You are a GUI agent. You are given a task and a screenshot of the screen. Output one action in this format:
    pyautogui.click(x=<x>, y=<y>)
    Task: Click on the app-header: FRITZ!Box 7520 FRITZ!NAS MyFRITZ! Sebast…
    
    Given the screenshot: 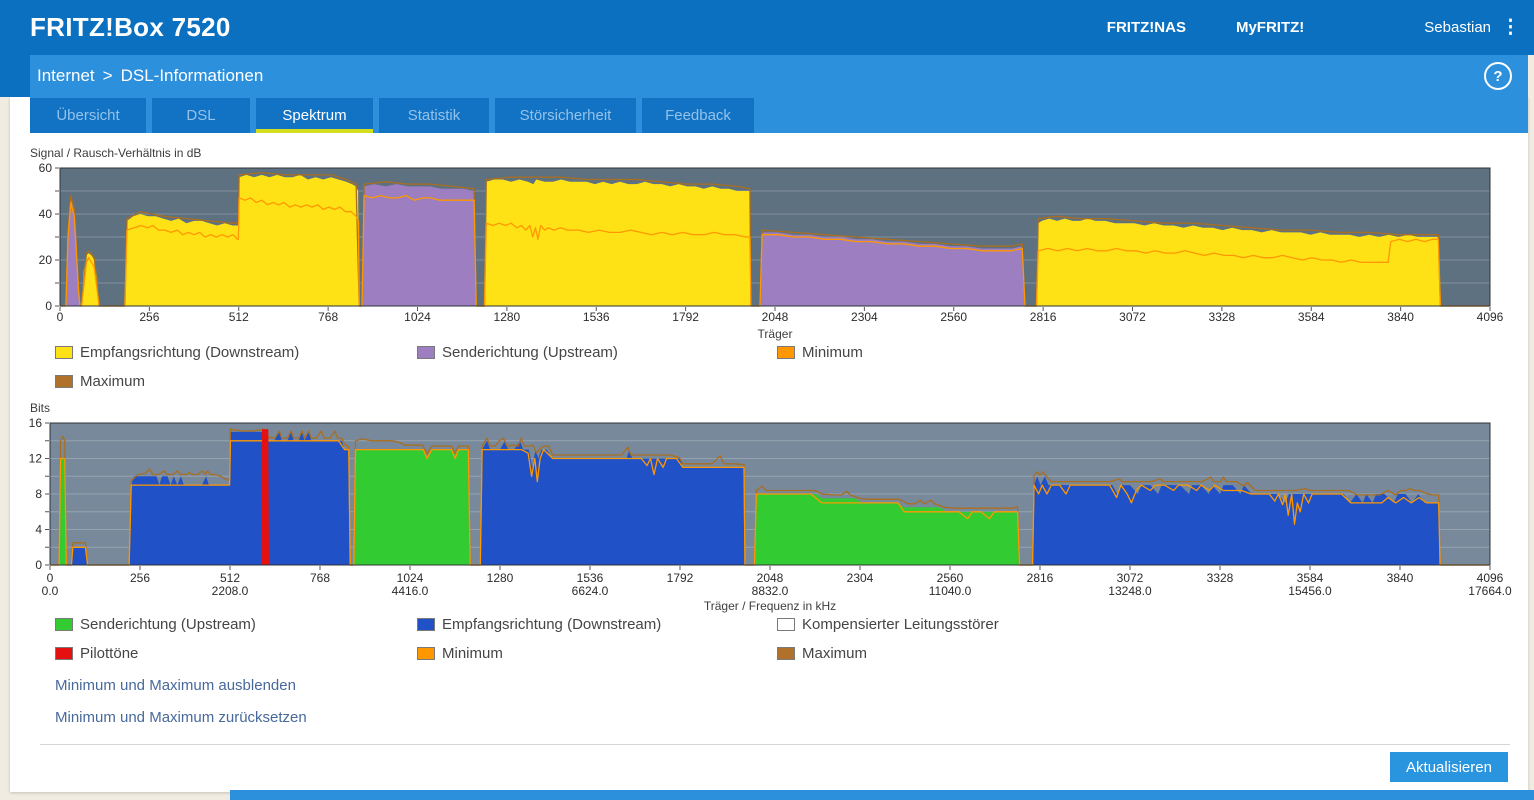 What is the action you would take?
    pyautogui.click(x=767, y=27)
    